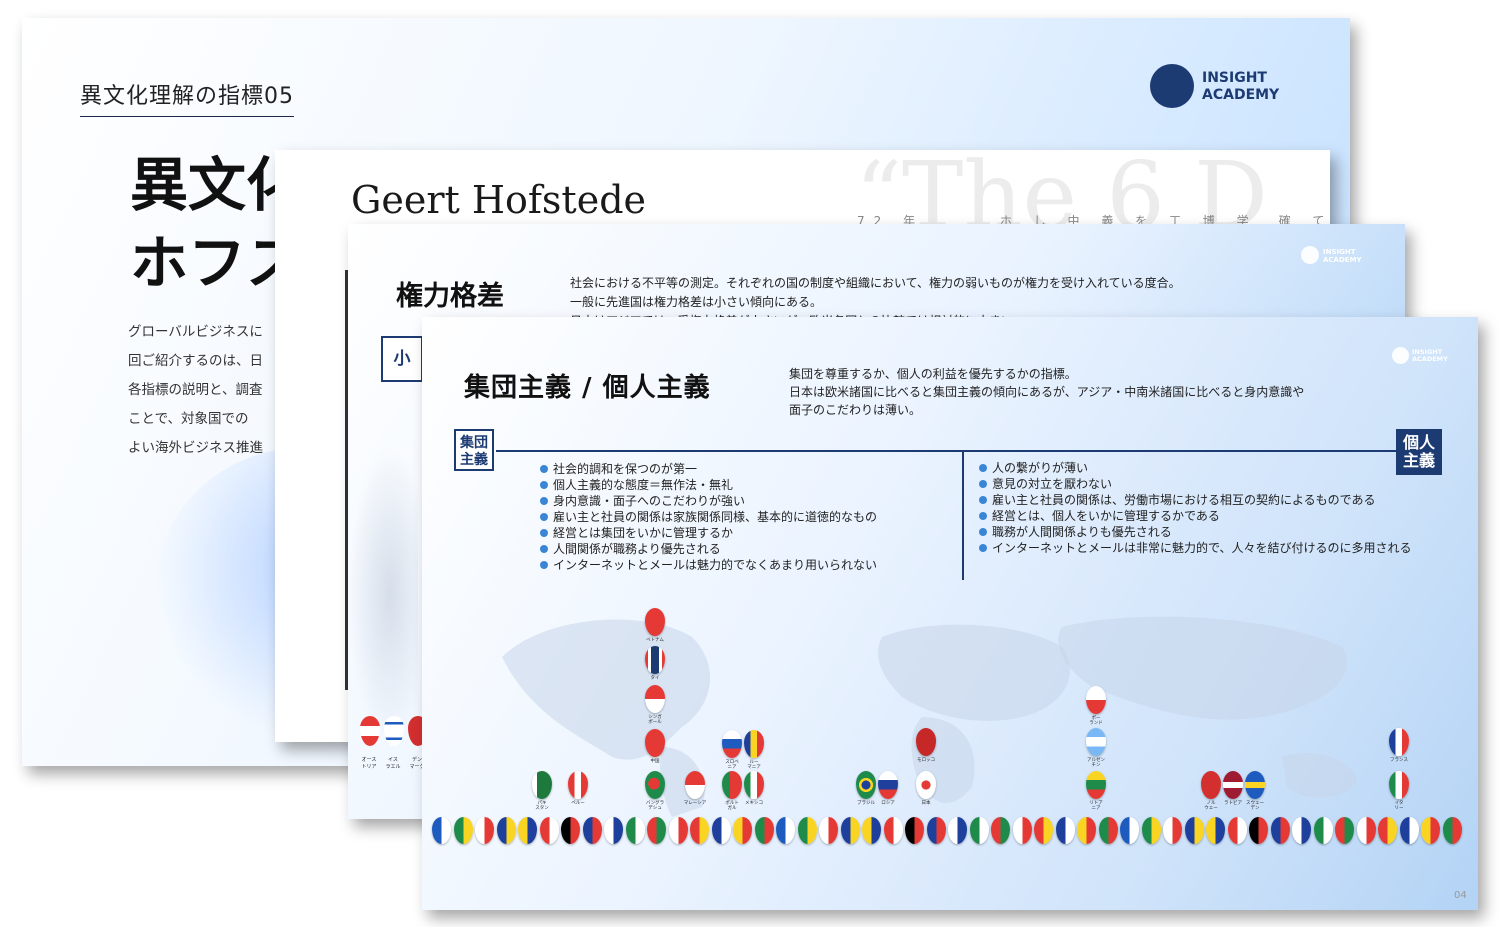  What do you see at coordinates (695, 803) in the screenshot?
I see `pin-label: マレーシア` at bounding box center [695, 803].